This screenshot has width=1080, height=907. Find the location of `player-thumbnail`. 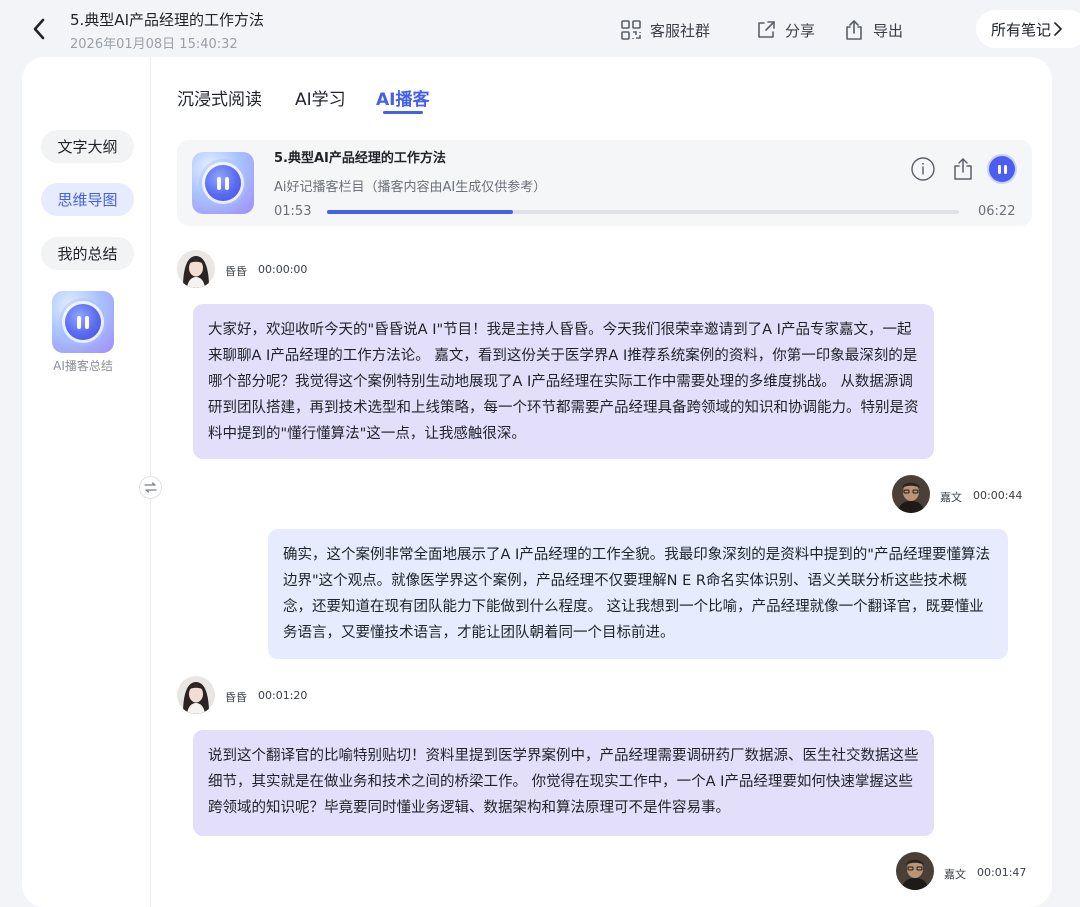

player-thumbnail is located at coordinates (223, 183).